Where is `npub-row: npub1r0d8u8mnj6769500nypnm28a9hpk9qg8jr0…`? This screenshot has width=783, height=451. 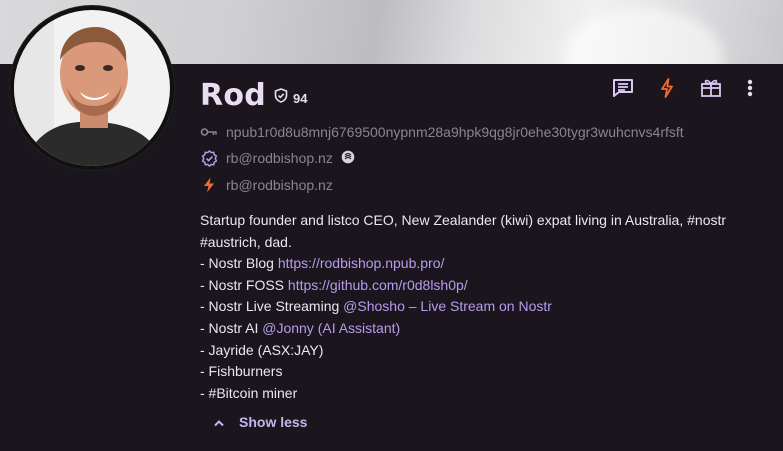
npub-row: npub1r0d8u8mnj6769500nypnm28a9hpk9qg8jr0… is located at coordinates (442, 132).